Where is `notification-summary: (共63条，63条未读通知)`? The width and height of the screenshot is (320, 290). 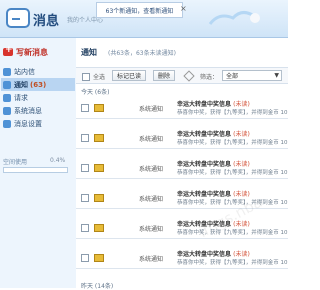
notification-summary: (共63条，63条未读通知) is located at coordinates (142, 53).